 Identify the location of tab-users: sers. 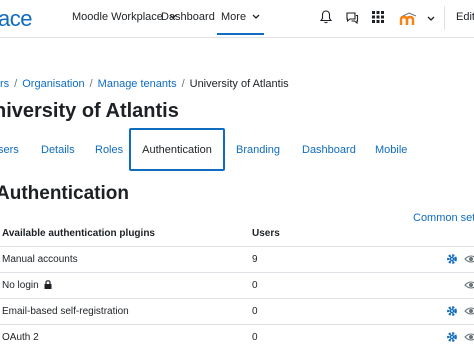
(9, 150).